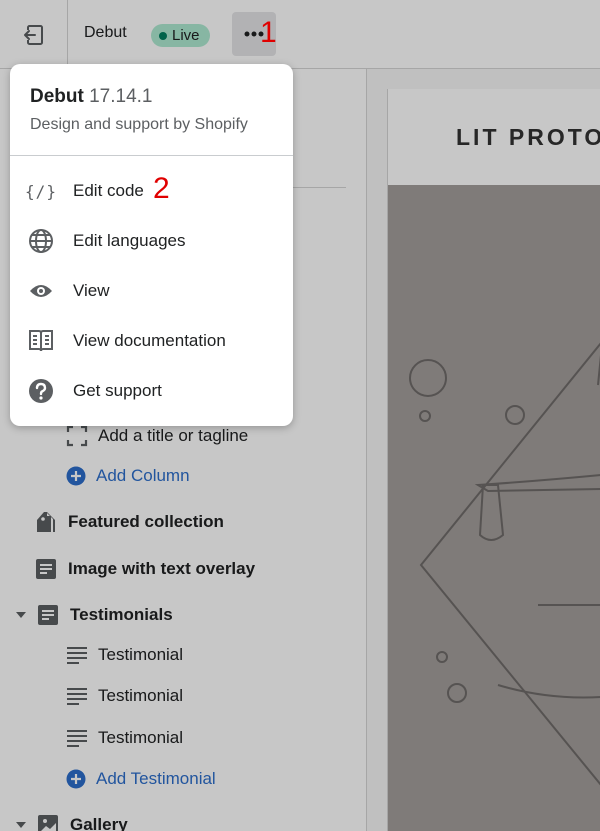 The image size is (600, 831). Describe the element at coordinates (41, 241) in the screenshot. I see `globe-icon` at that location.